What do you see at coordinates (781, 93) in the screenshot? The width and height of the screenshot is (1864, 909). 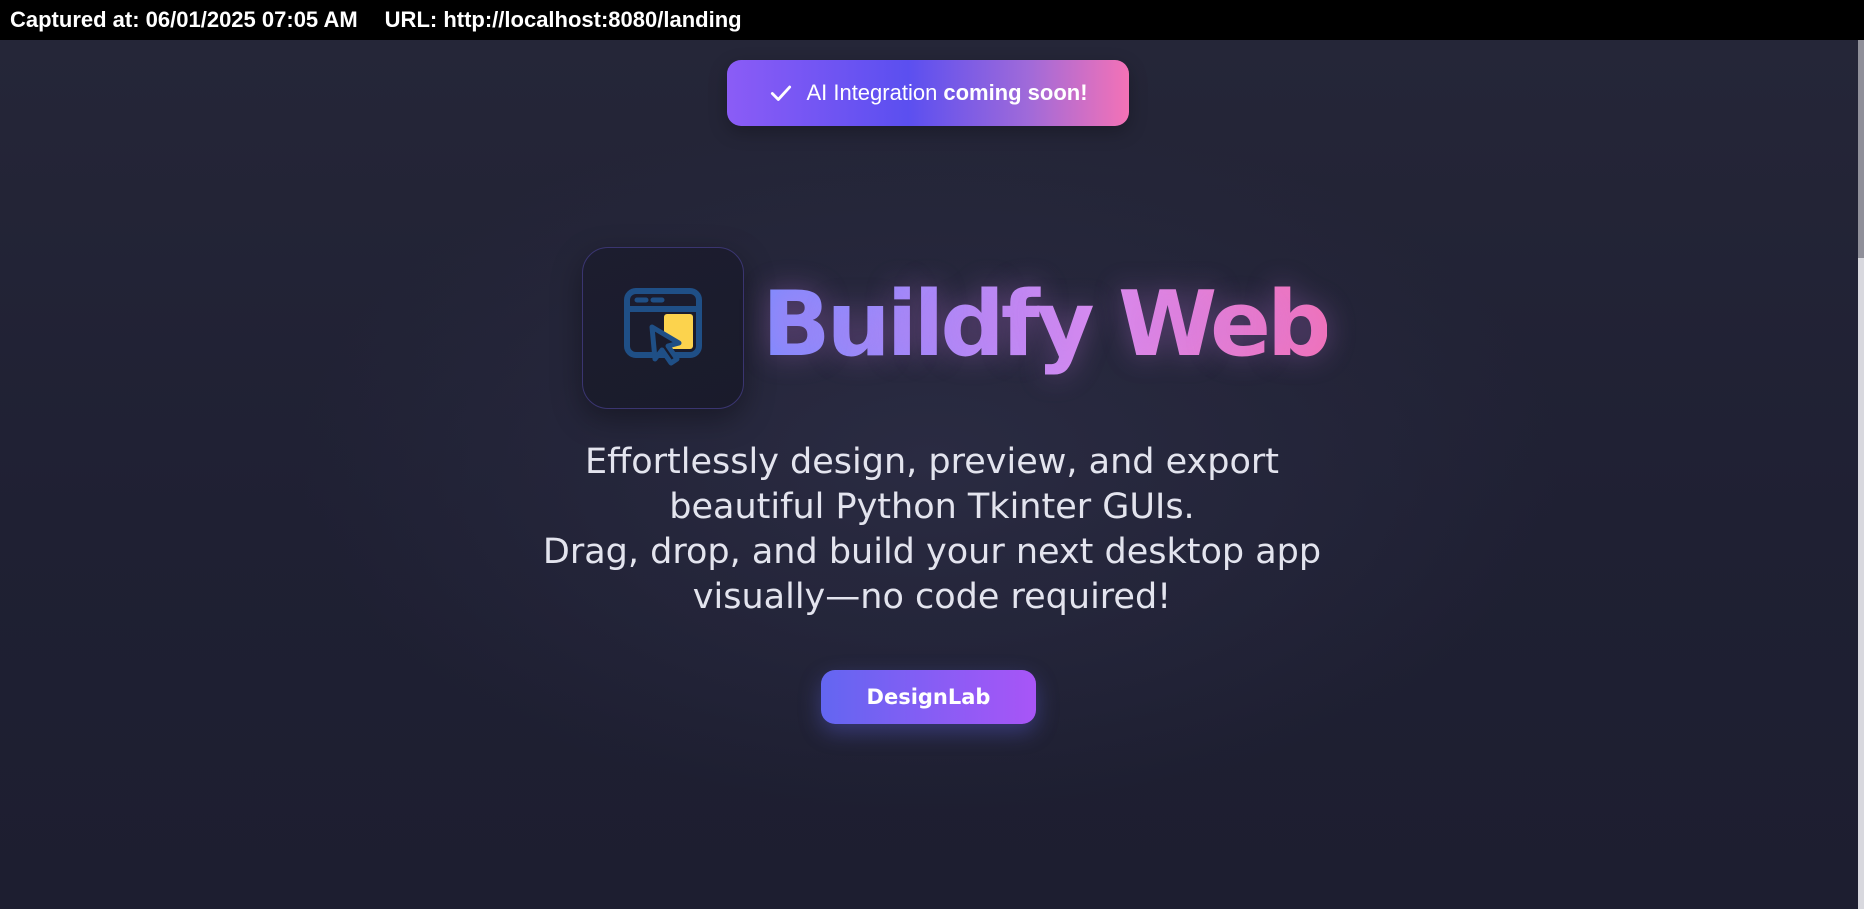 I see `check-icon` at bounding box center [781, 93].